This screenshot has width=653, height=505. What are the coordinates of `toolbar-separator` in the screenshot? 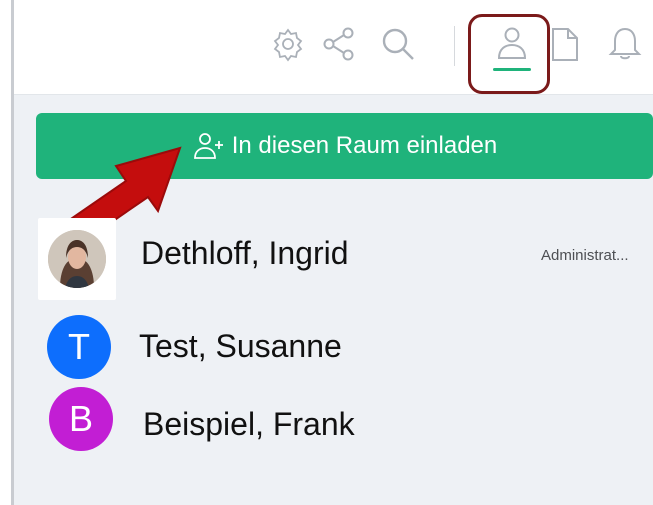 It's located at (454, 46).